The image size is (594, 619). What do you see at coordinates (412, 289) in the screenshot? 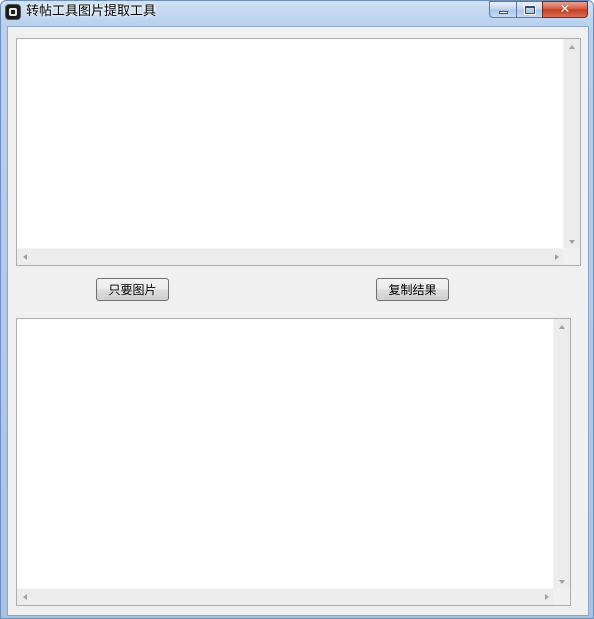
I see `copy-result-button: 复制结果` at bounding box center [412, 289].